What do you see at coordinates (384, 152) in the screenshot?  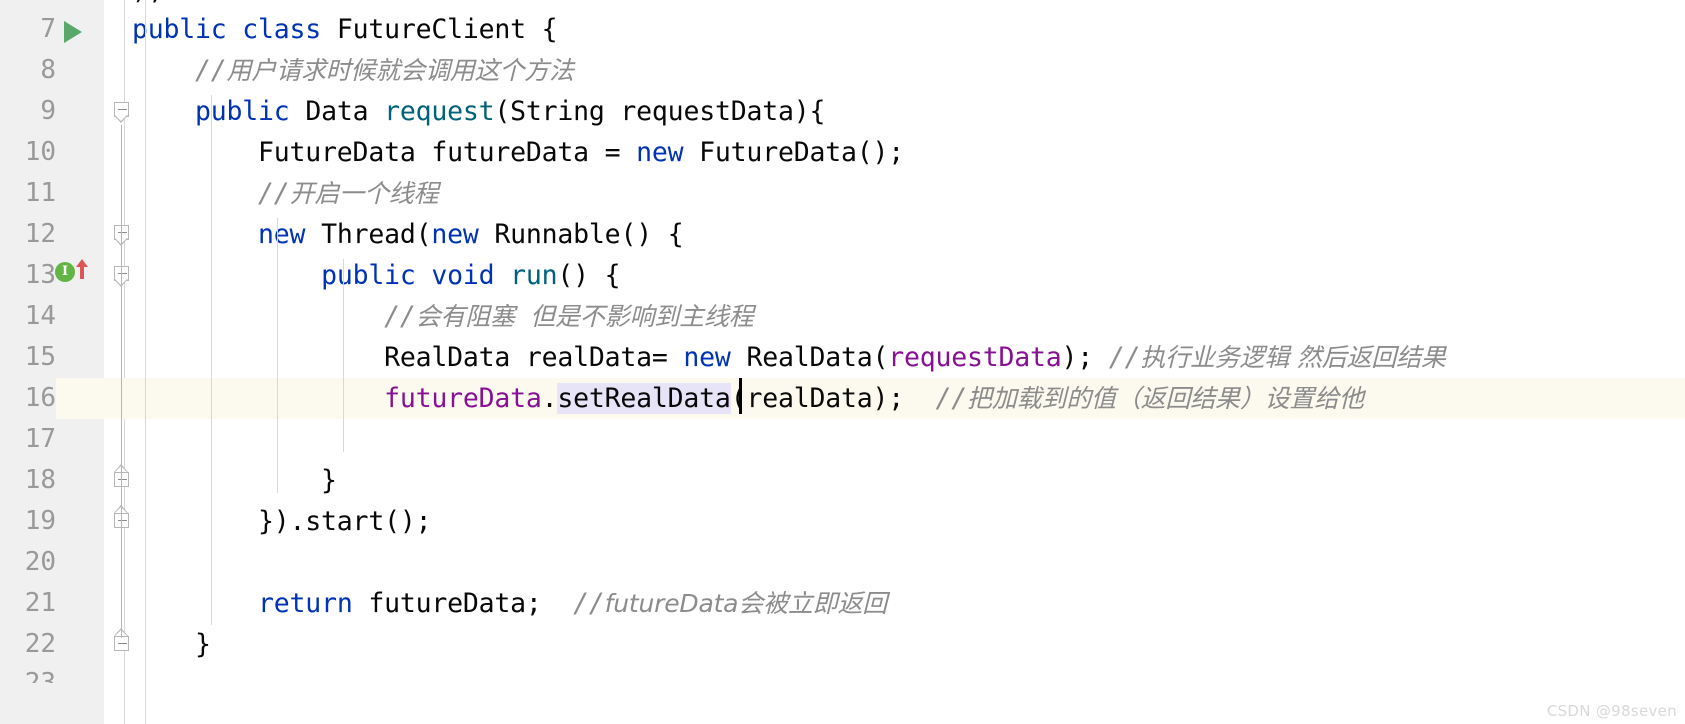 I see `code-token: FutureData futureData =` at bounding box center [384, 152].